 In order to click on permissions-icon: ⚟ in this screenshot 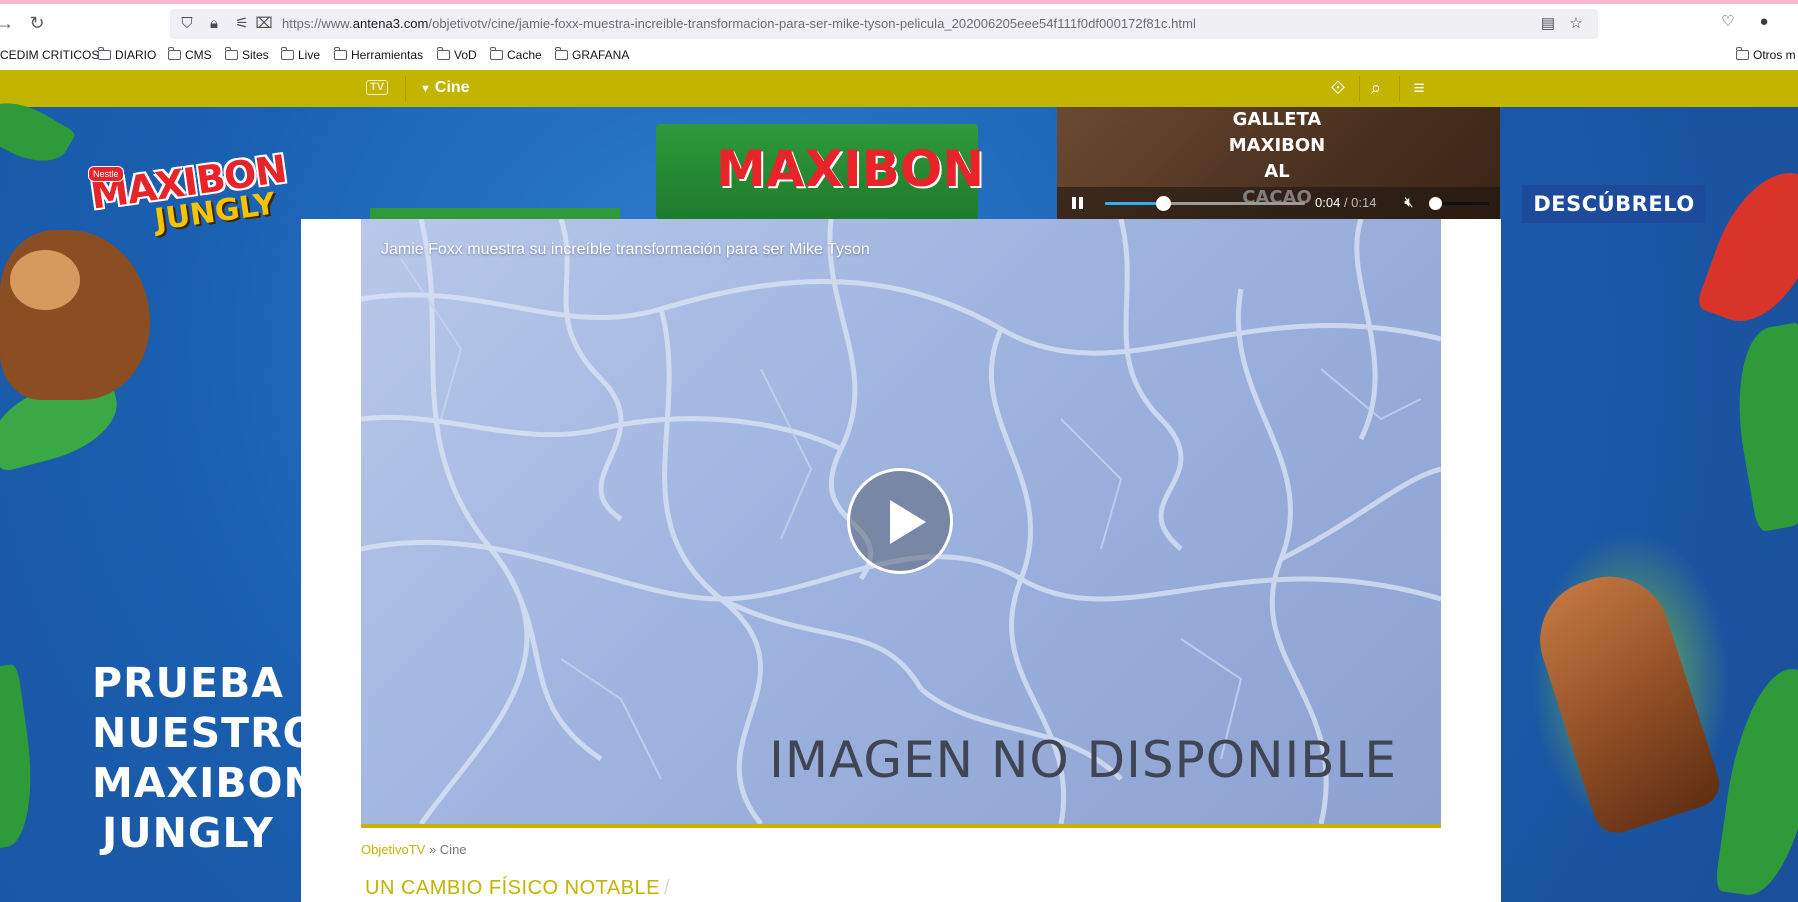, I will do `click(242, 24)`.